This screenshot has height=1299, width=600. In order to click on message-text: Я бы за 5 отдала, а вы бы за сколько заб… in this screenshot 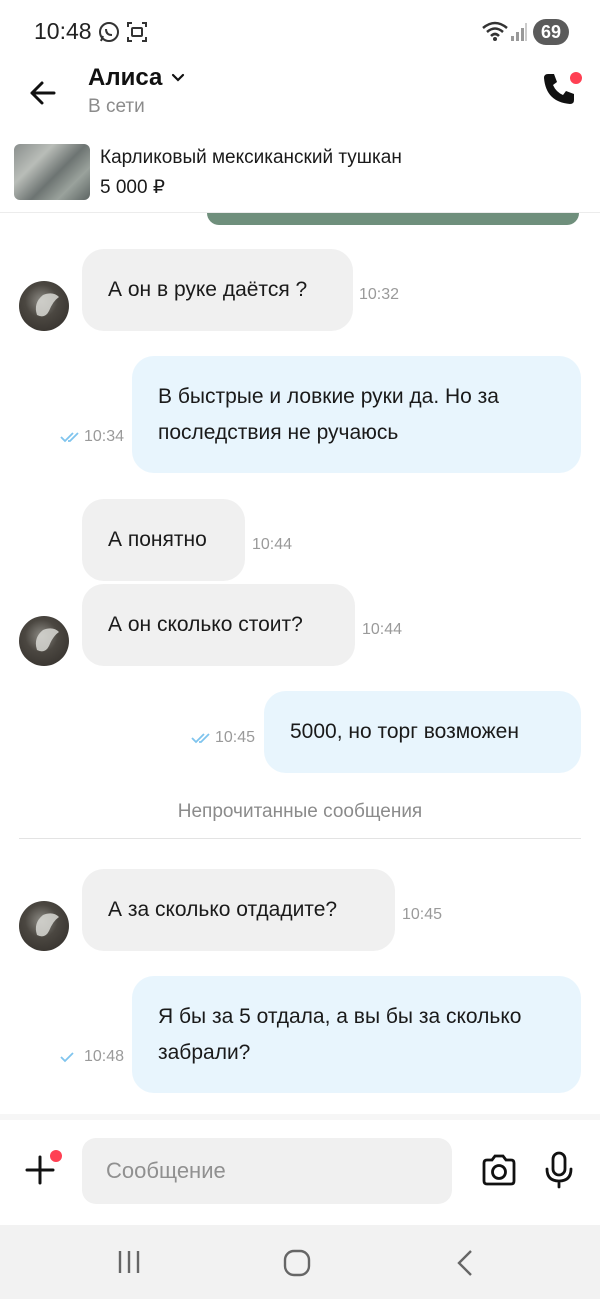, I will do `click(340, 1034)`.